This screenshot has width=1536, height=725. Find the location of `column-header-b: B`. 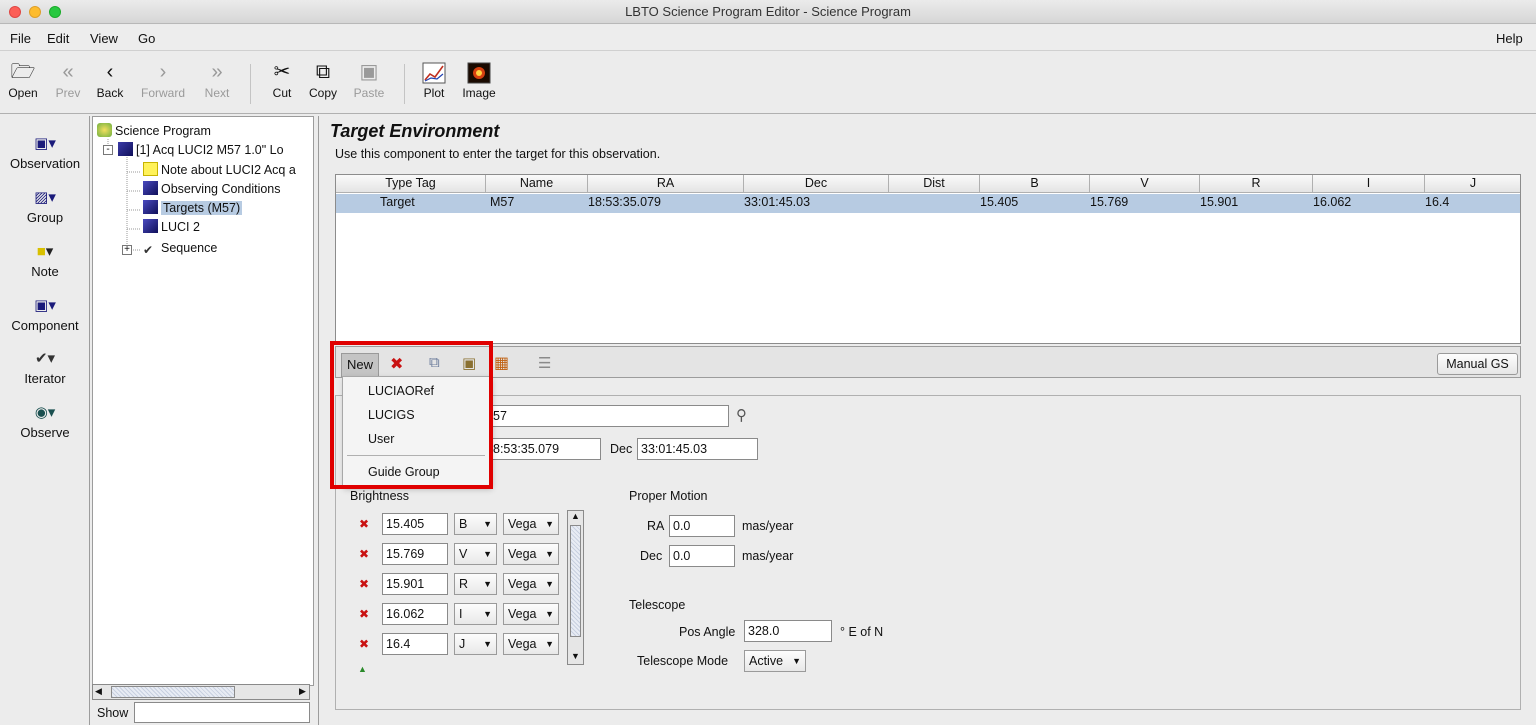

column-header-b: B is located at coordinates (1035, 184).